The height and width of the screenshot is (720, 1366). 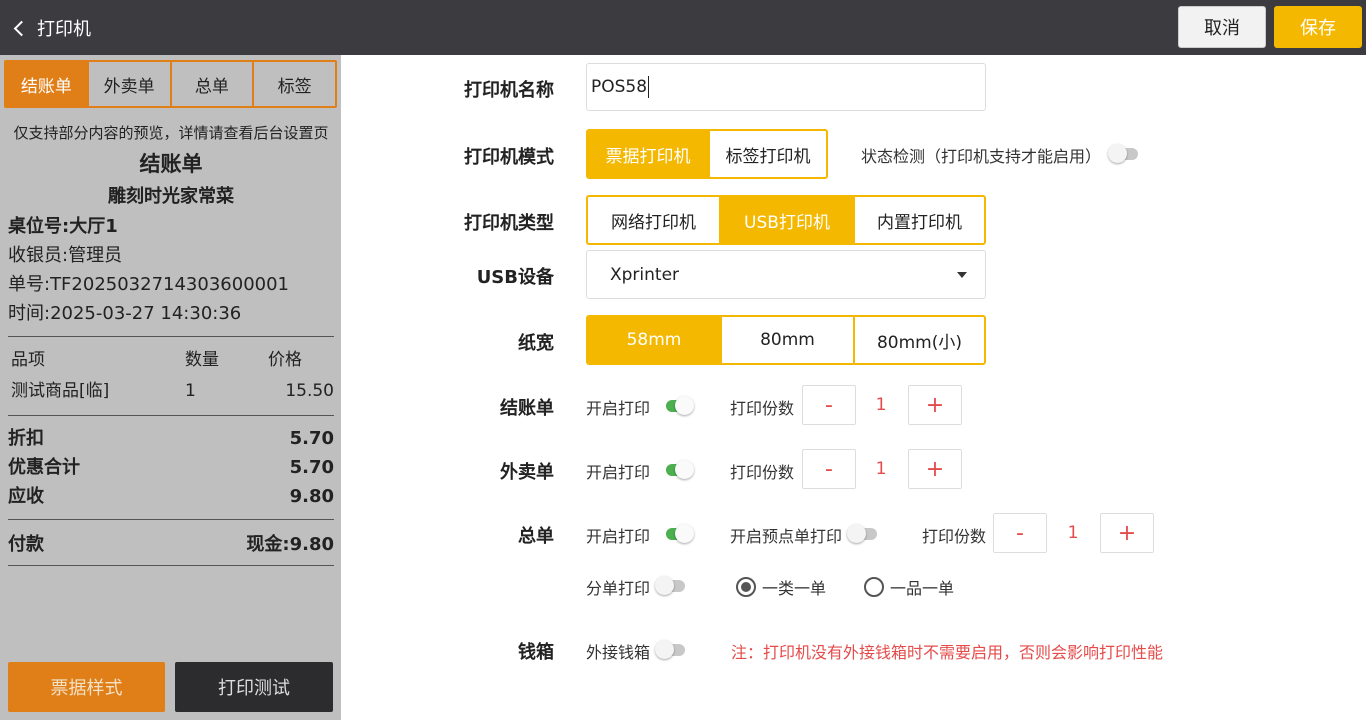 What do you see at coordinates (1127, 533) in the screenshot?
I see `total-plus-button: +` at bounding box center [1127, 533].